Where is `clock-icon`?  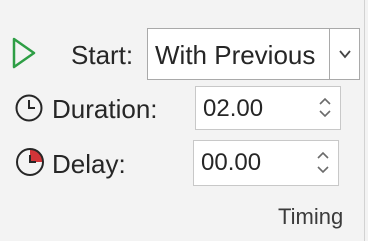
clock-icon is located at coordinates (29, 110).